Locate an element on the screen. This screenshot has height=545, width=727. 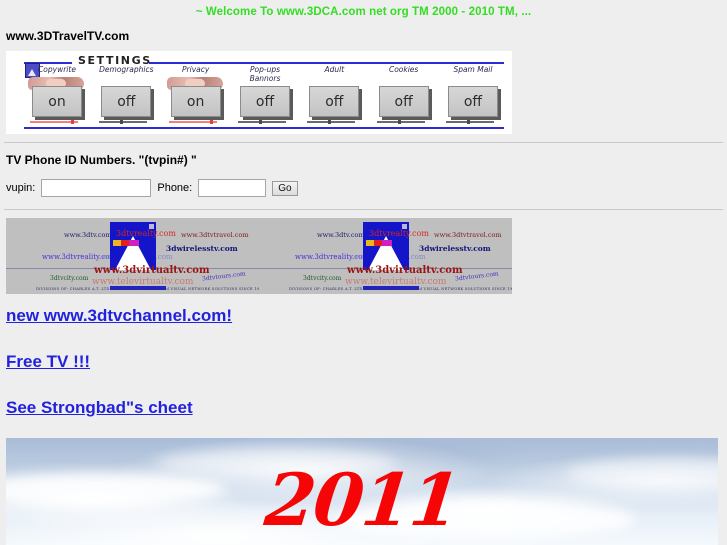
pin-section-heading: TV Phone ID Numbers. "(tvpin#) " is located at coordinates (101, 160).